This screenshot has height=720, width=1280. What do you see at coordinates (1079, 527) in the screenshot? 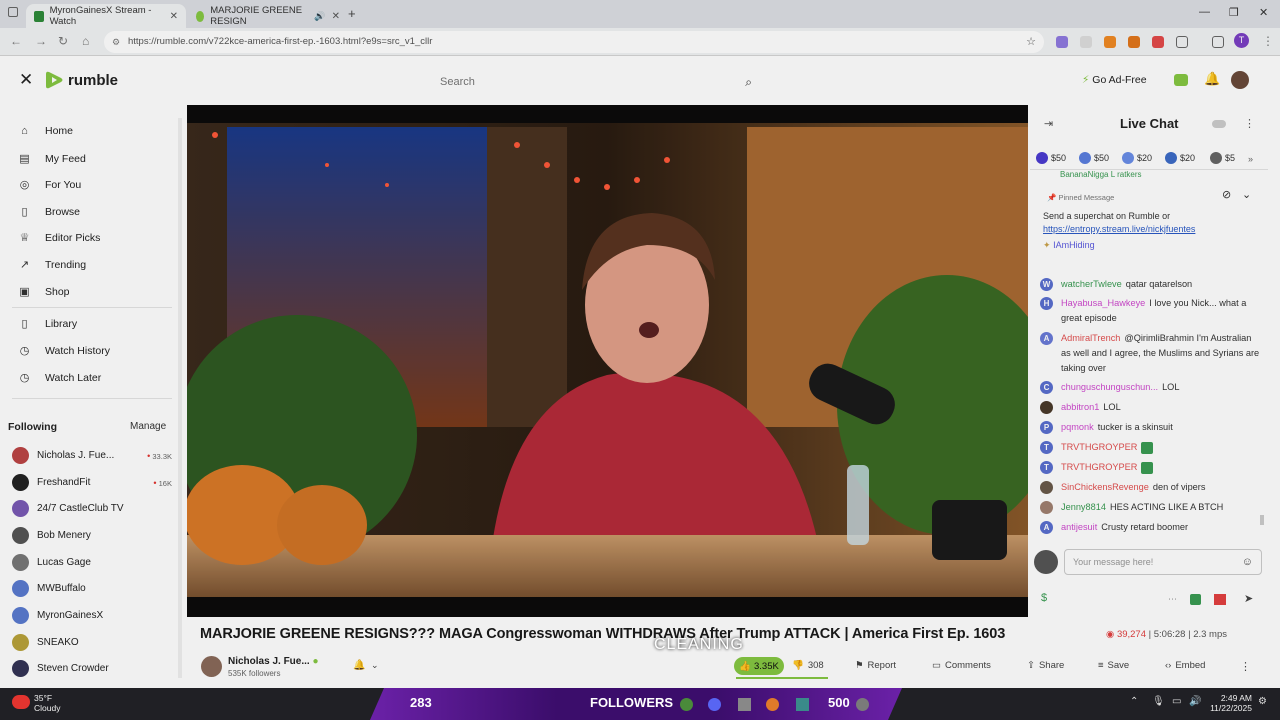
I see `chat-username: antijesuit` at bounding box center [1079, 527].